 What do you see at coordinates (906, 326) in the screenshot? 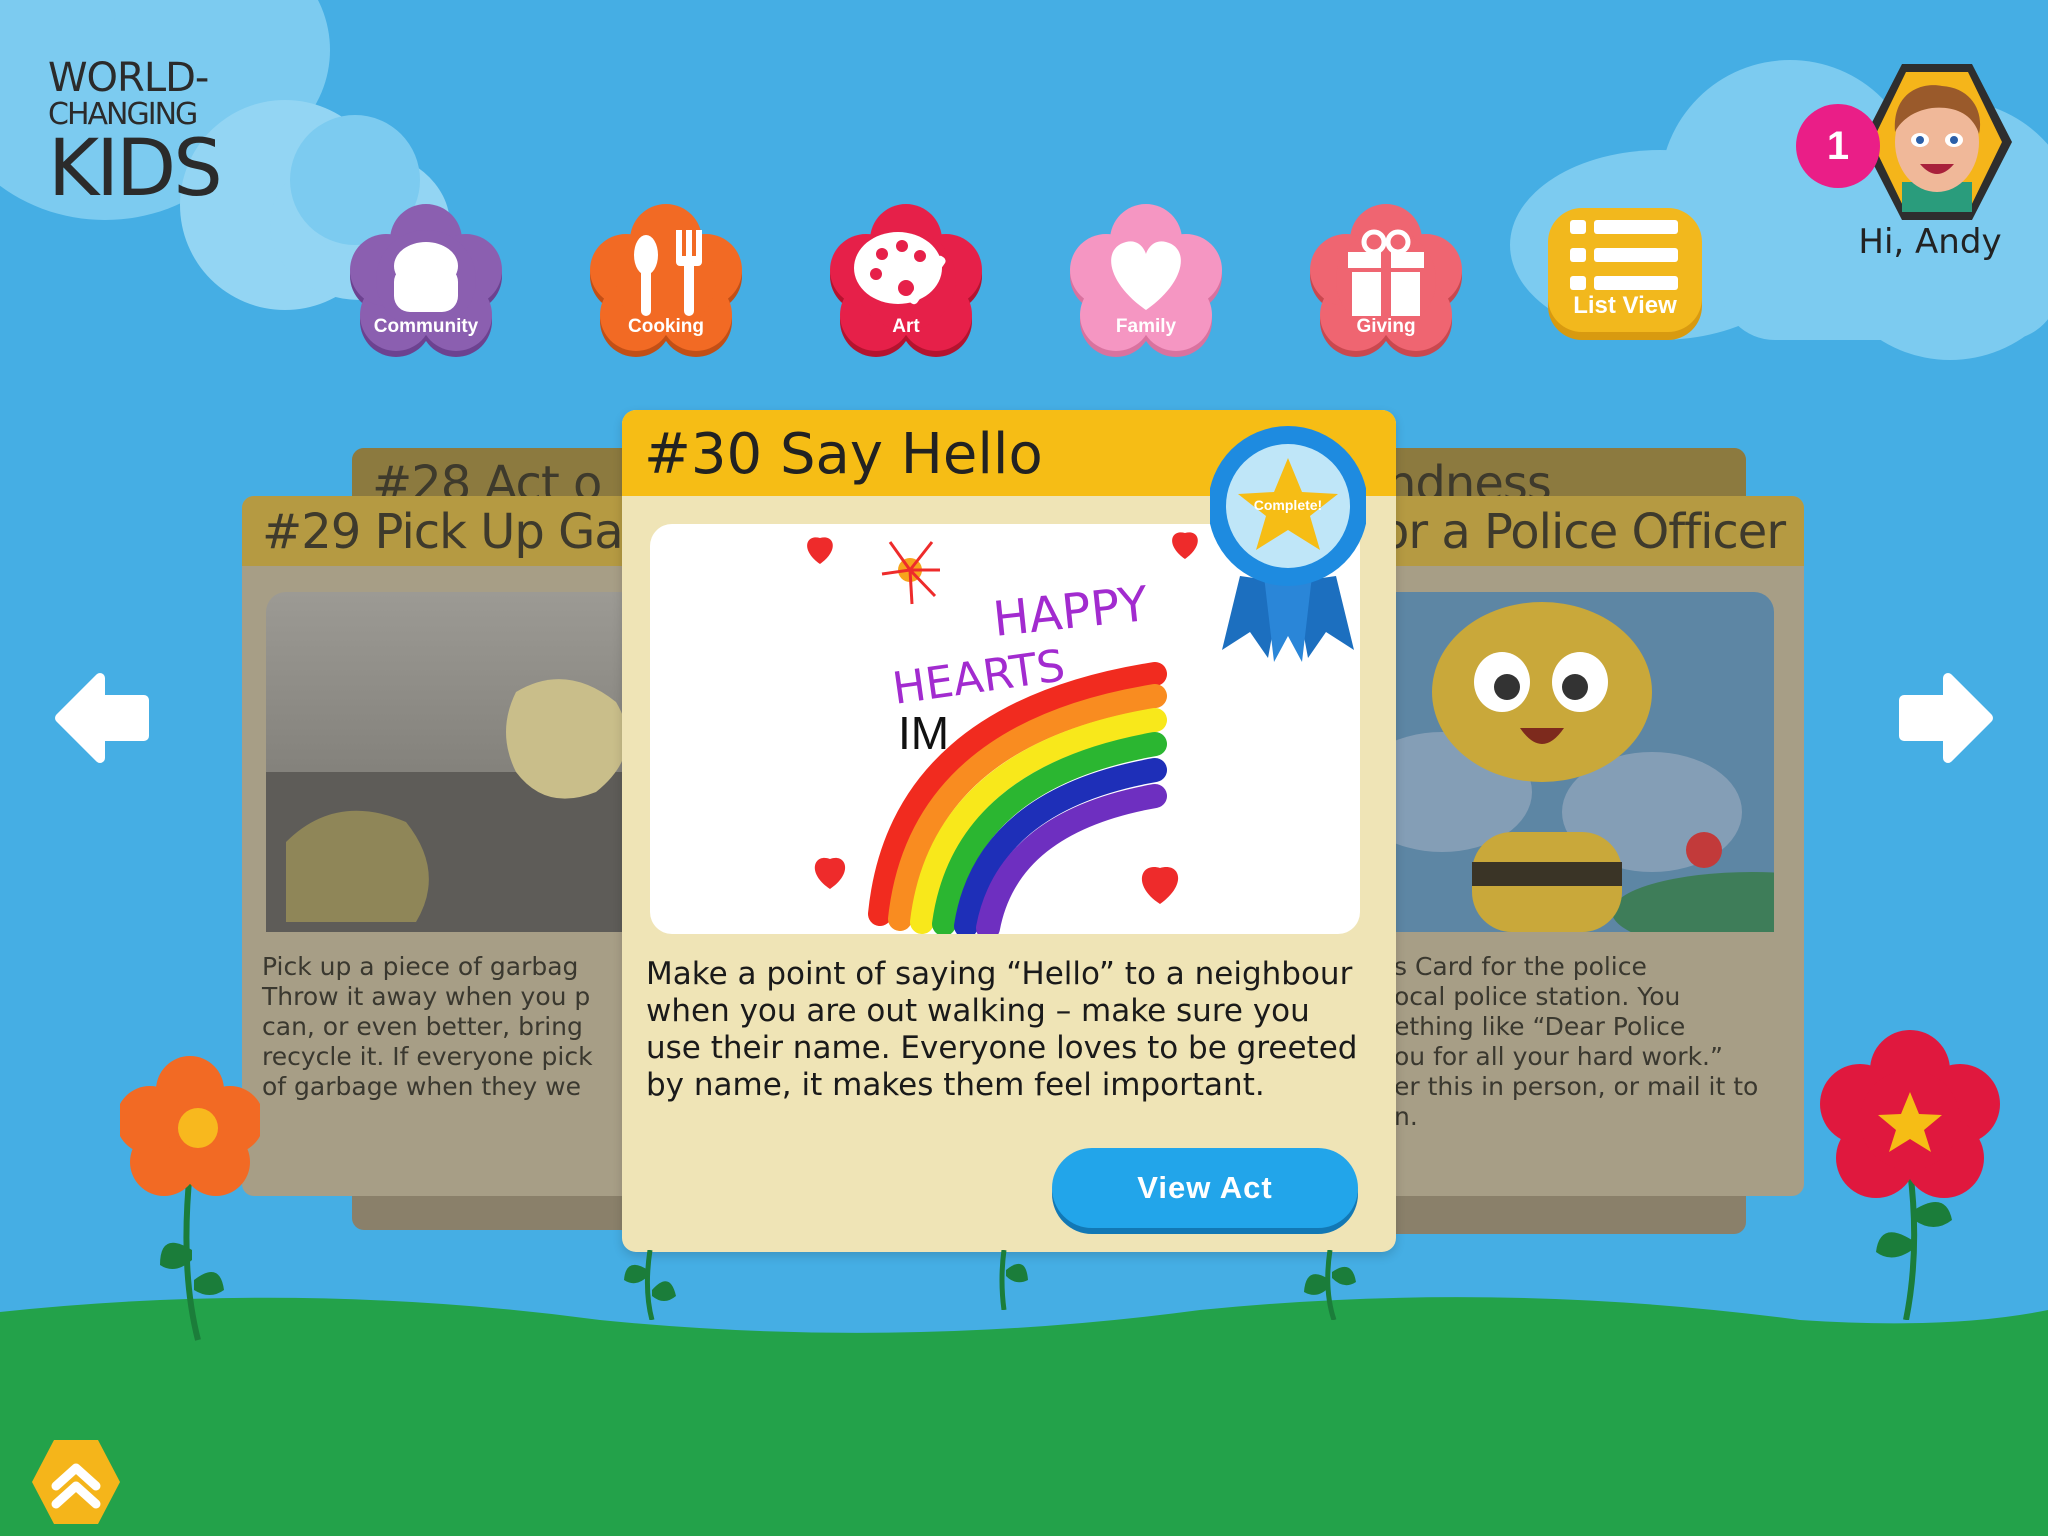
I see `category-label: Art` at bounding box center [906, 326].